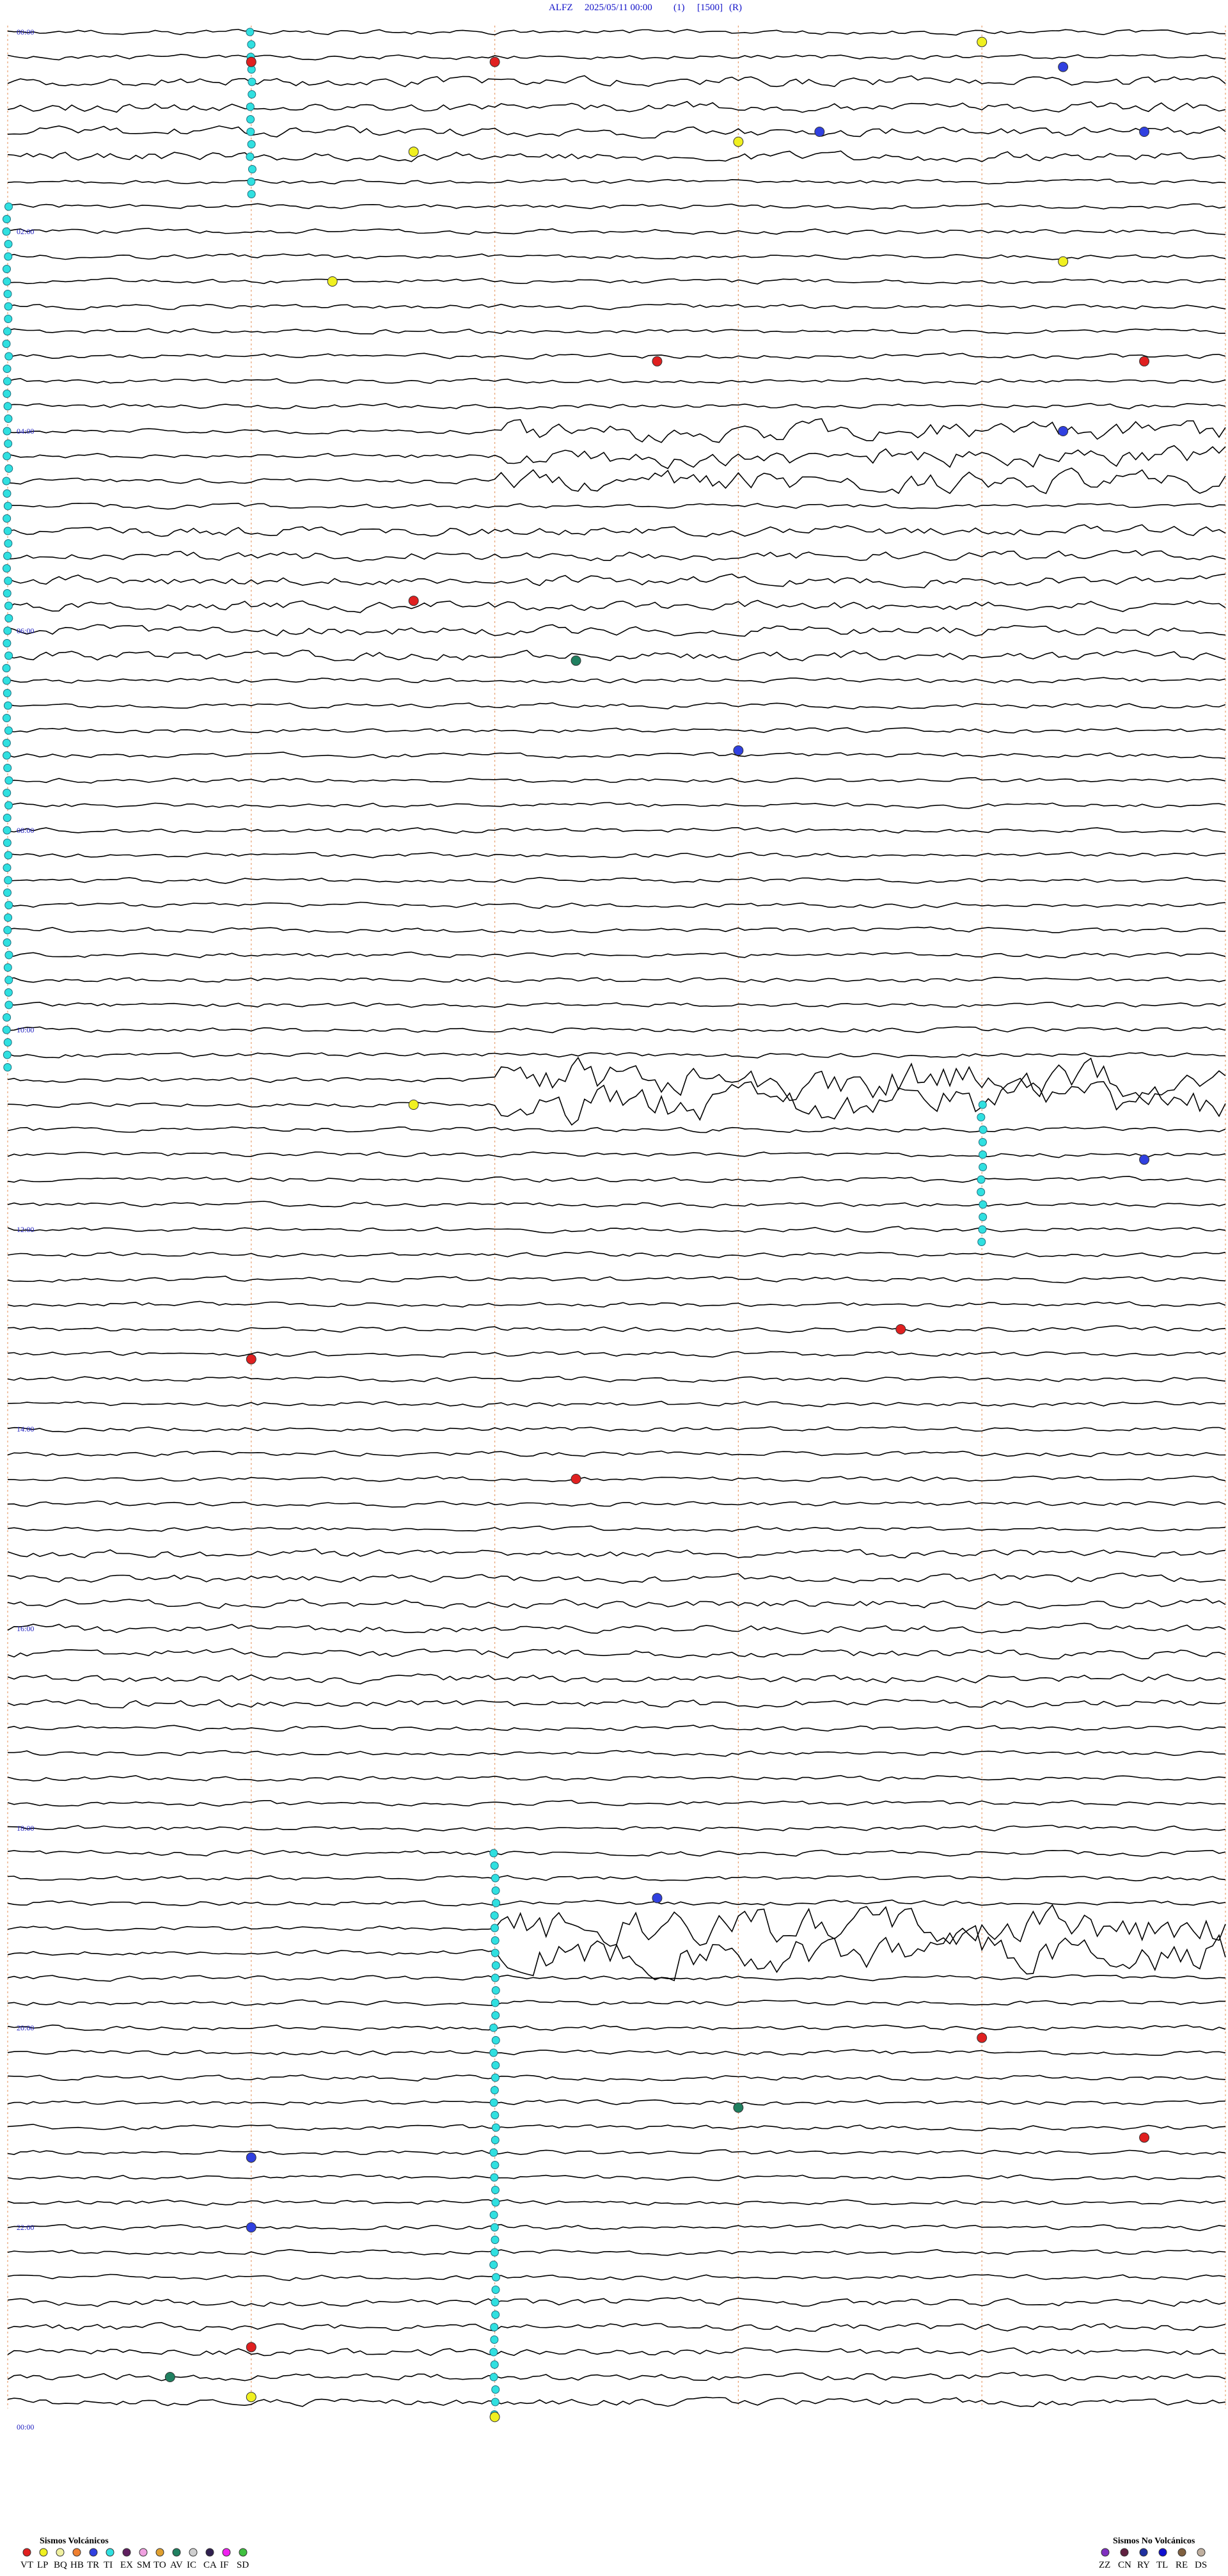 This screenshot has width=1228, height=2576. Describe the element at coordinates (25, 2027) in the screenshot. I see `time-label: 20:00` at that location.